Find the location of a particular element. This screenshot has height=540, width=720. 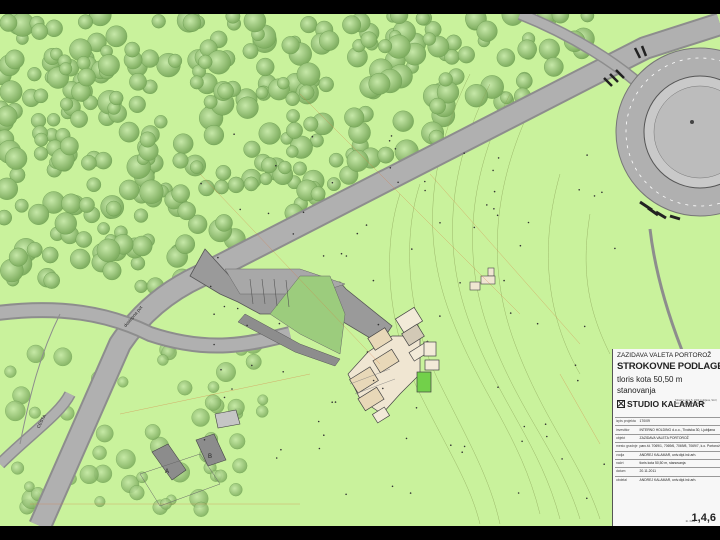

title-block-row-value: 170/09 is located at coordinates (679, 421).